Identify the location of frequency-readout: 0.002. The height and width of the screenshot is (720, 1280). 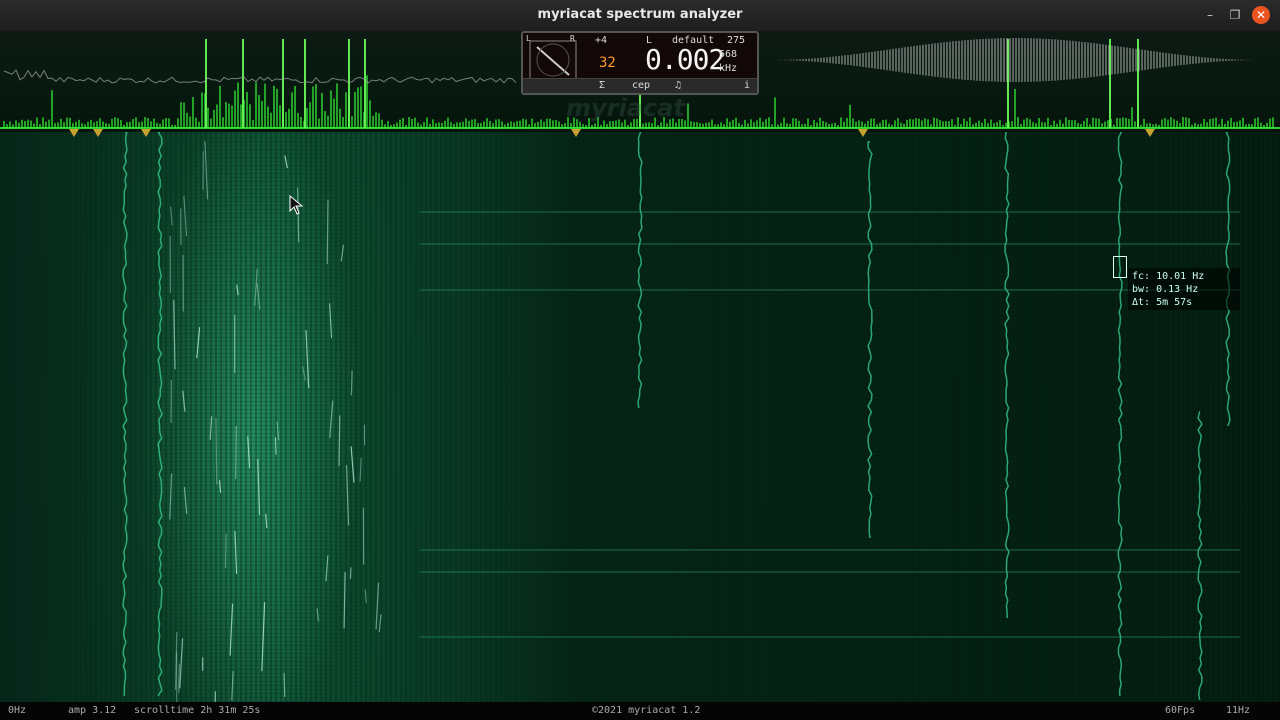
(685, 59).